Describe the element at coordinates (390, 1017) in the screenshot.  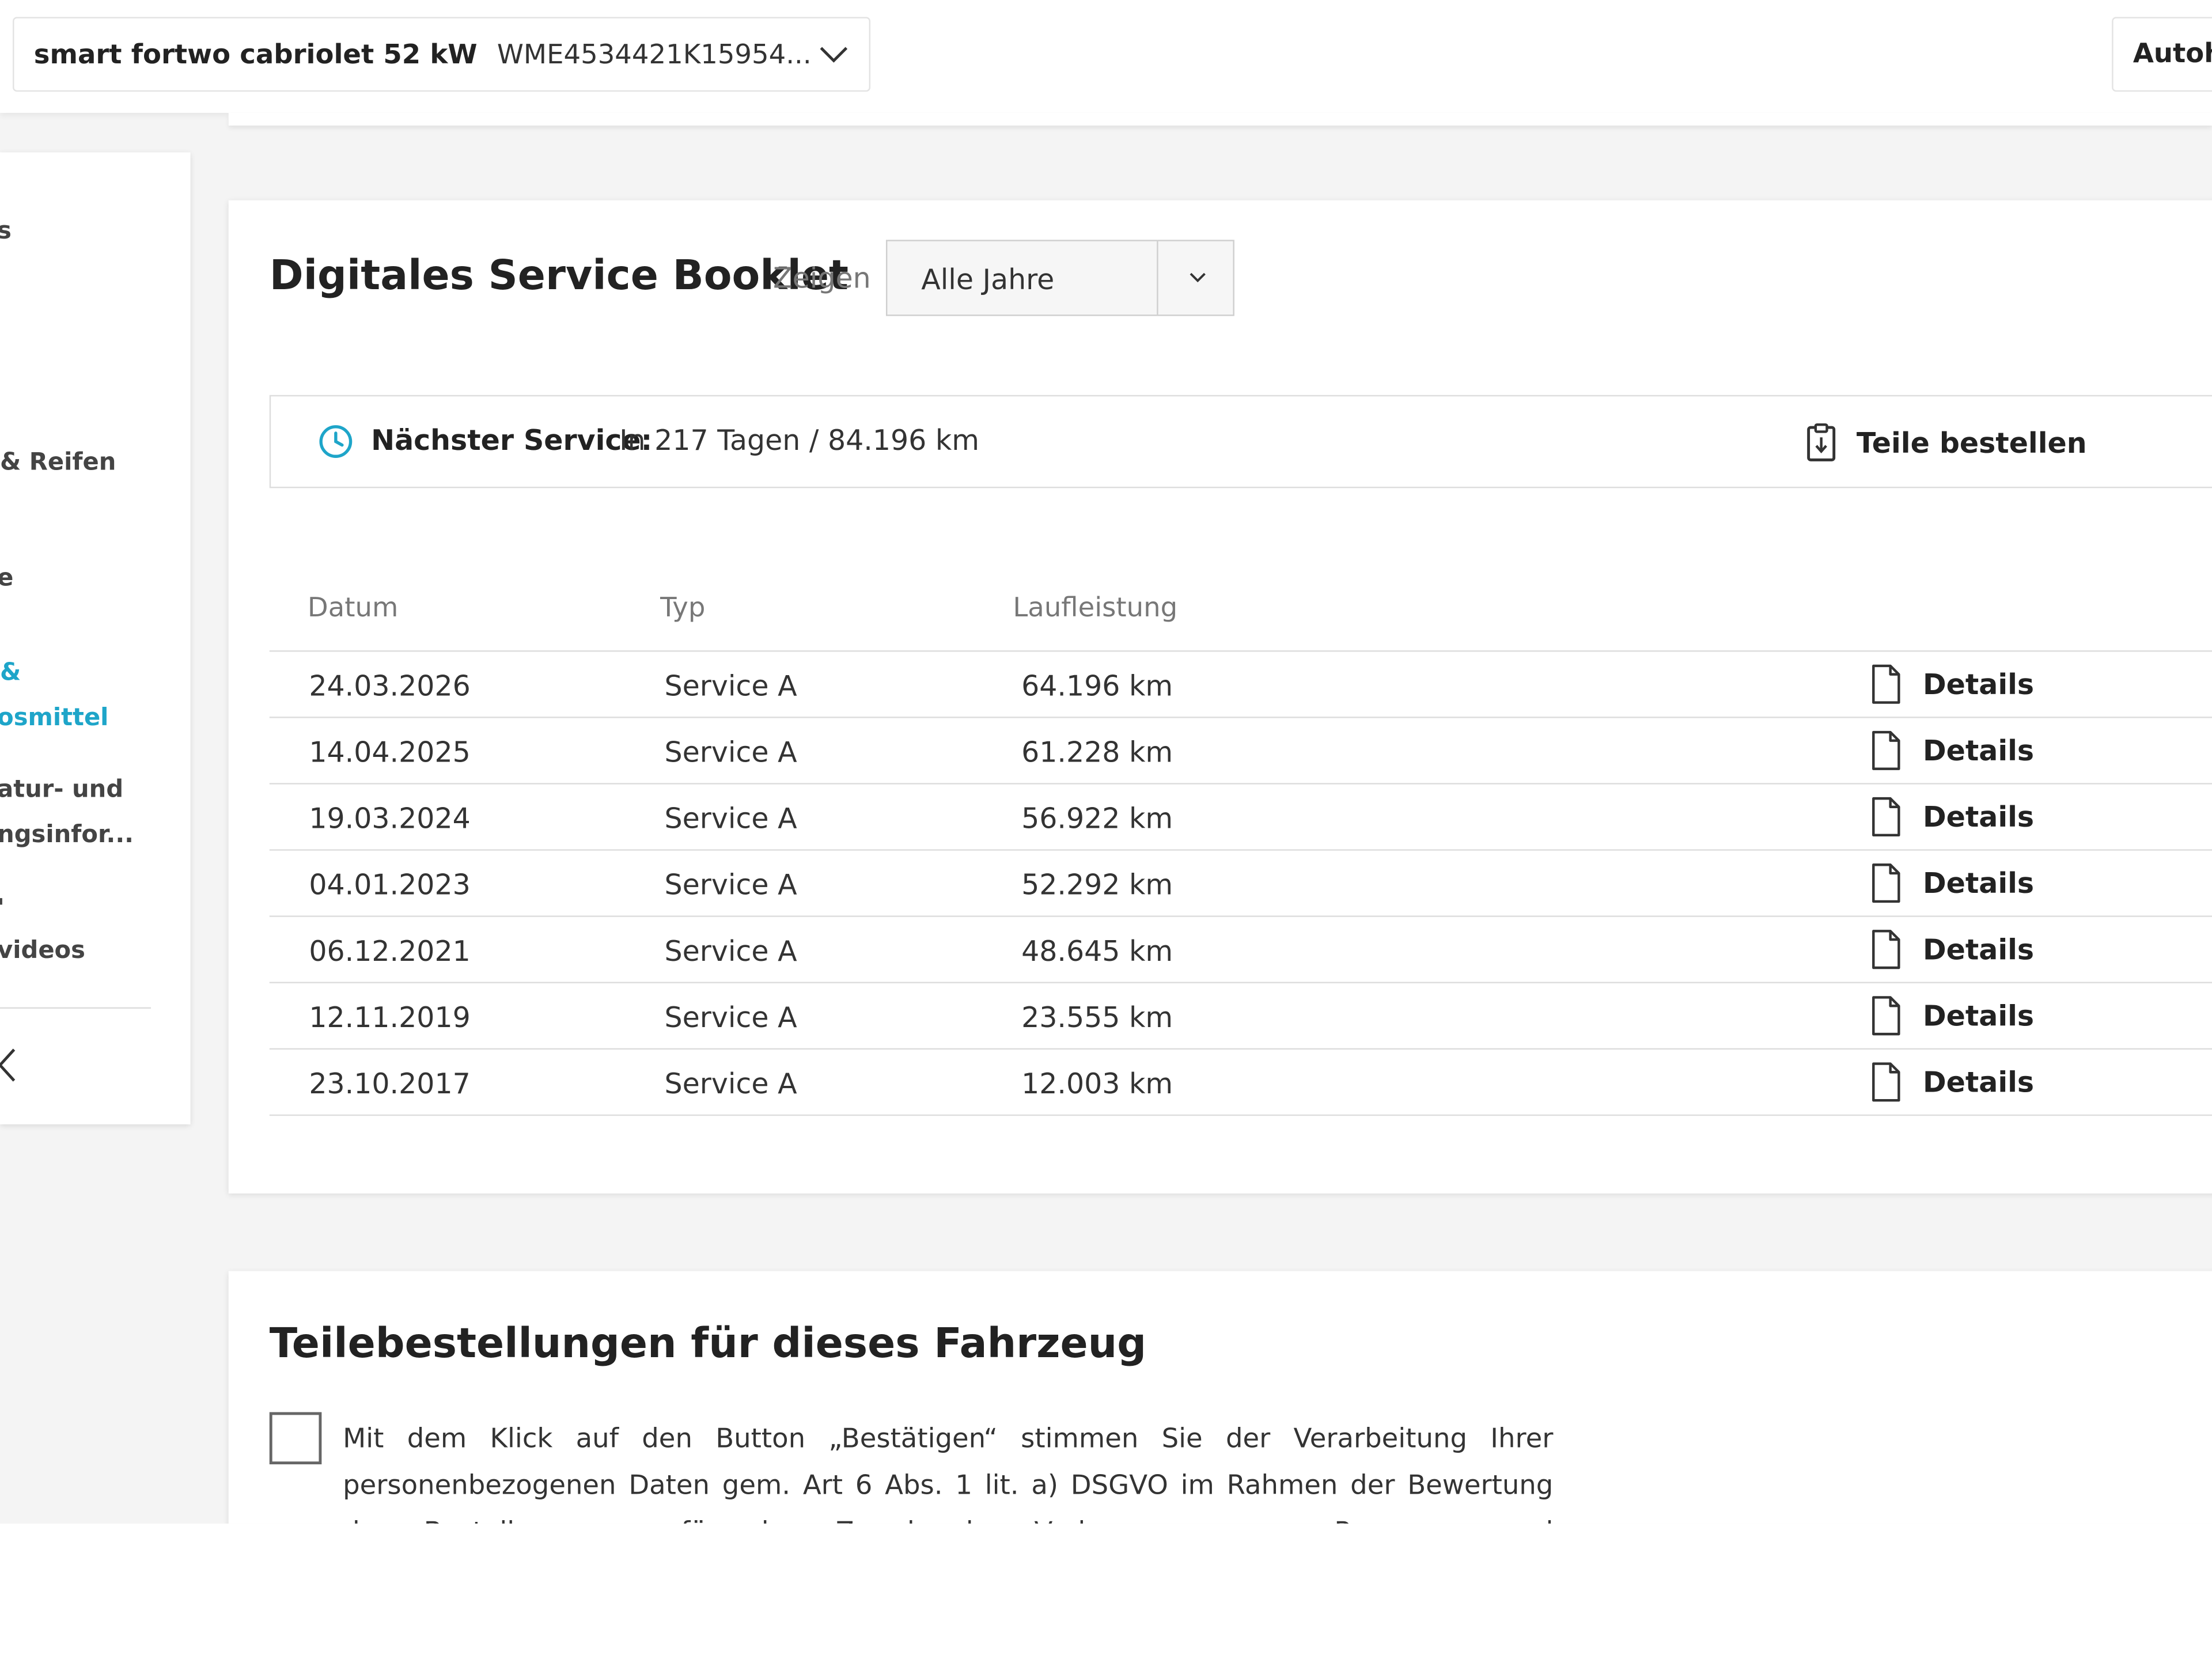
I see `cell-date: 12.11.2019` at that location.